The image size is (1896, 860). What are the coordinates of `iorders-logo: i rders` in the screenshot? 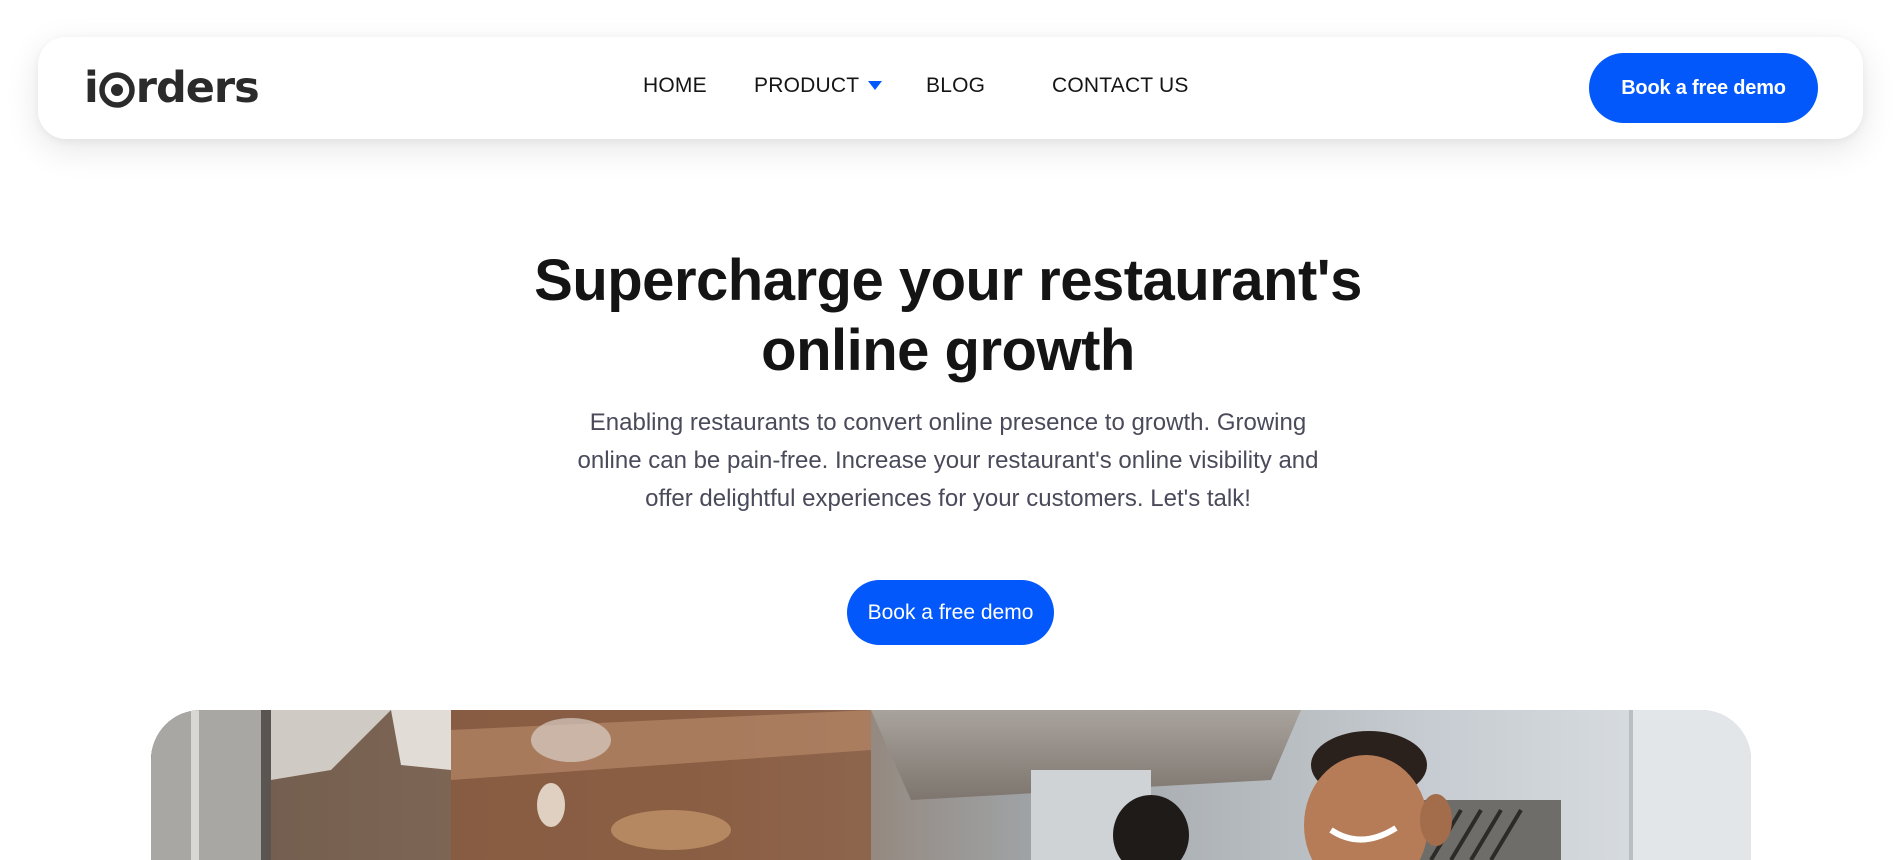 It's located at (172, 87).